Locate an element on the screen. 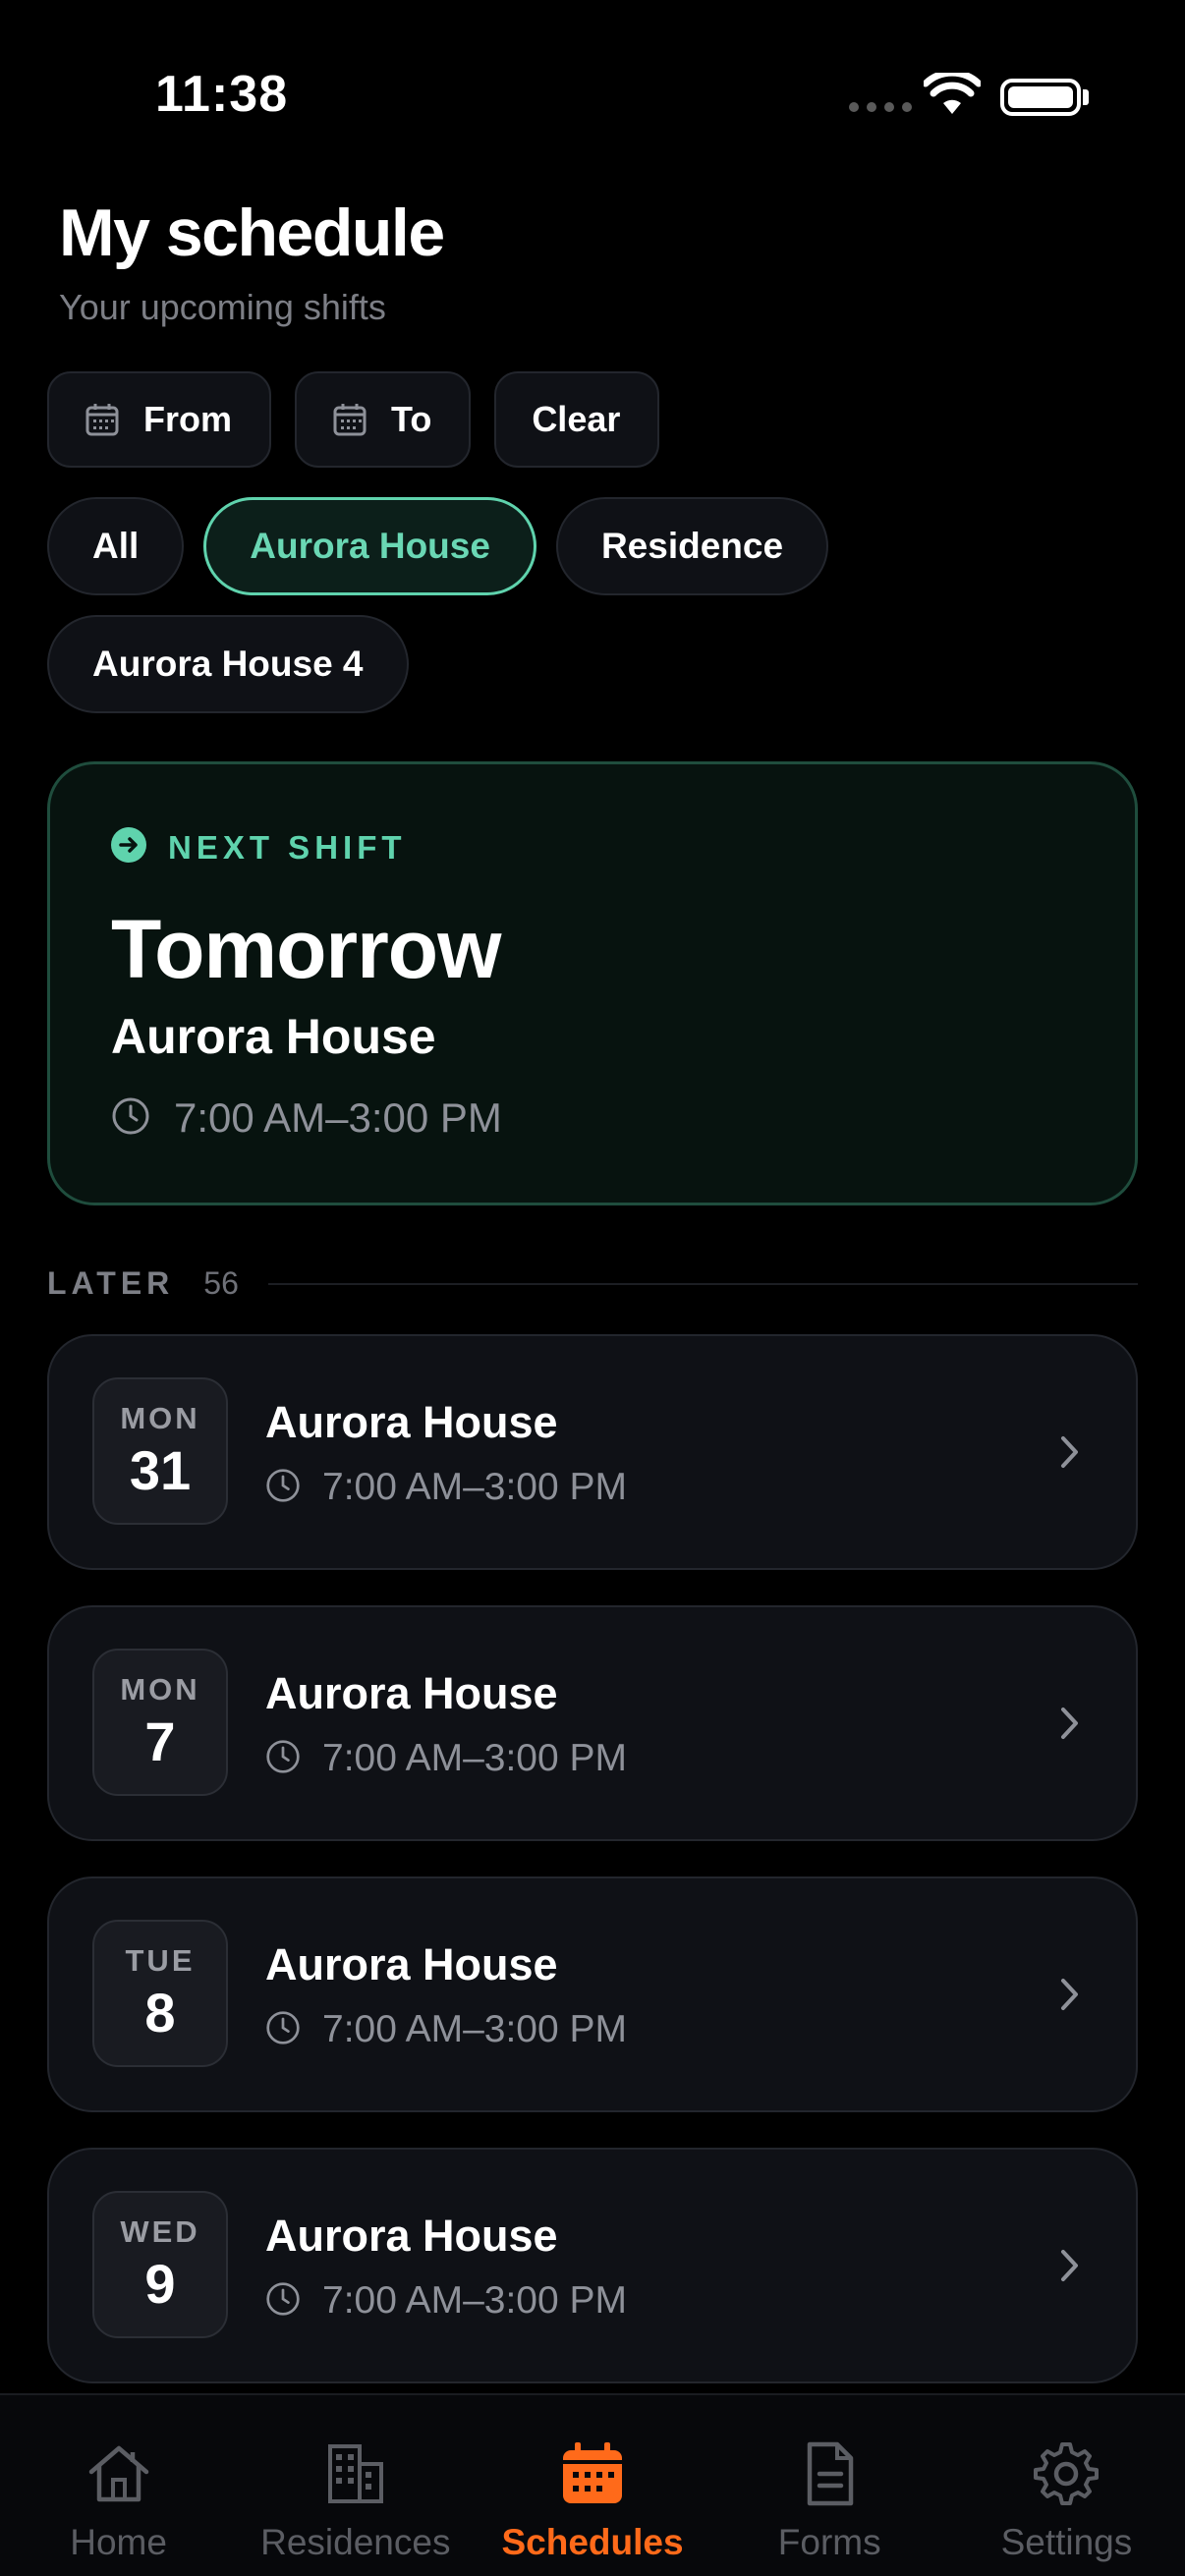 Image resolution: width=1185 pixels, height=2576 pixels. shift-day-number: 9 is located at coordinates (160, 2283).